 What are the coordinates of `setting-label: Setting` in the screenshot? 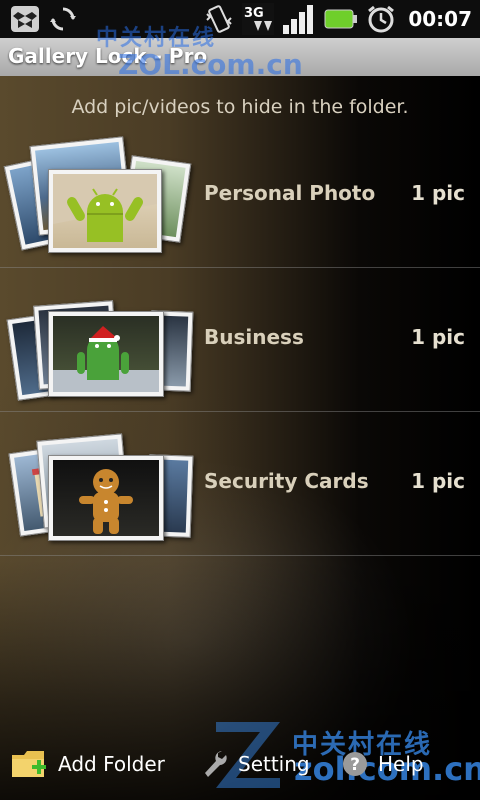 It's located at (274, 764).